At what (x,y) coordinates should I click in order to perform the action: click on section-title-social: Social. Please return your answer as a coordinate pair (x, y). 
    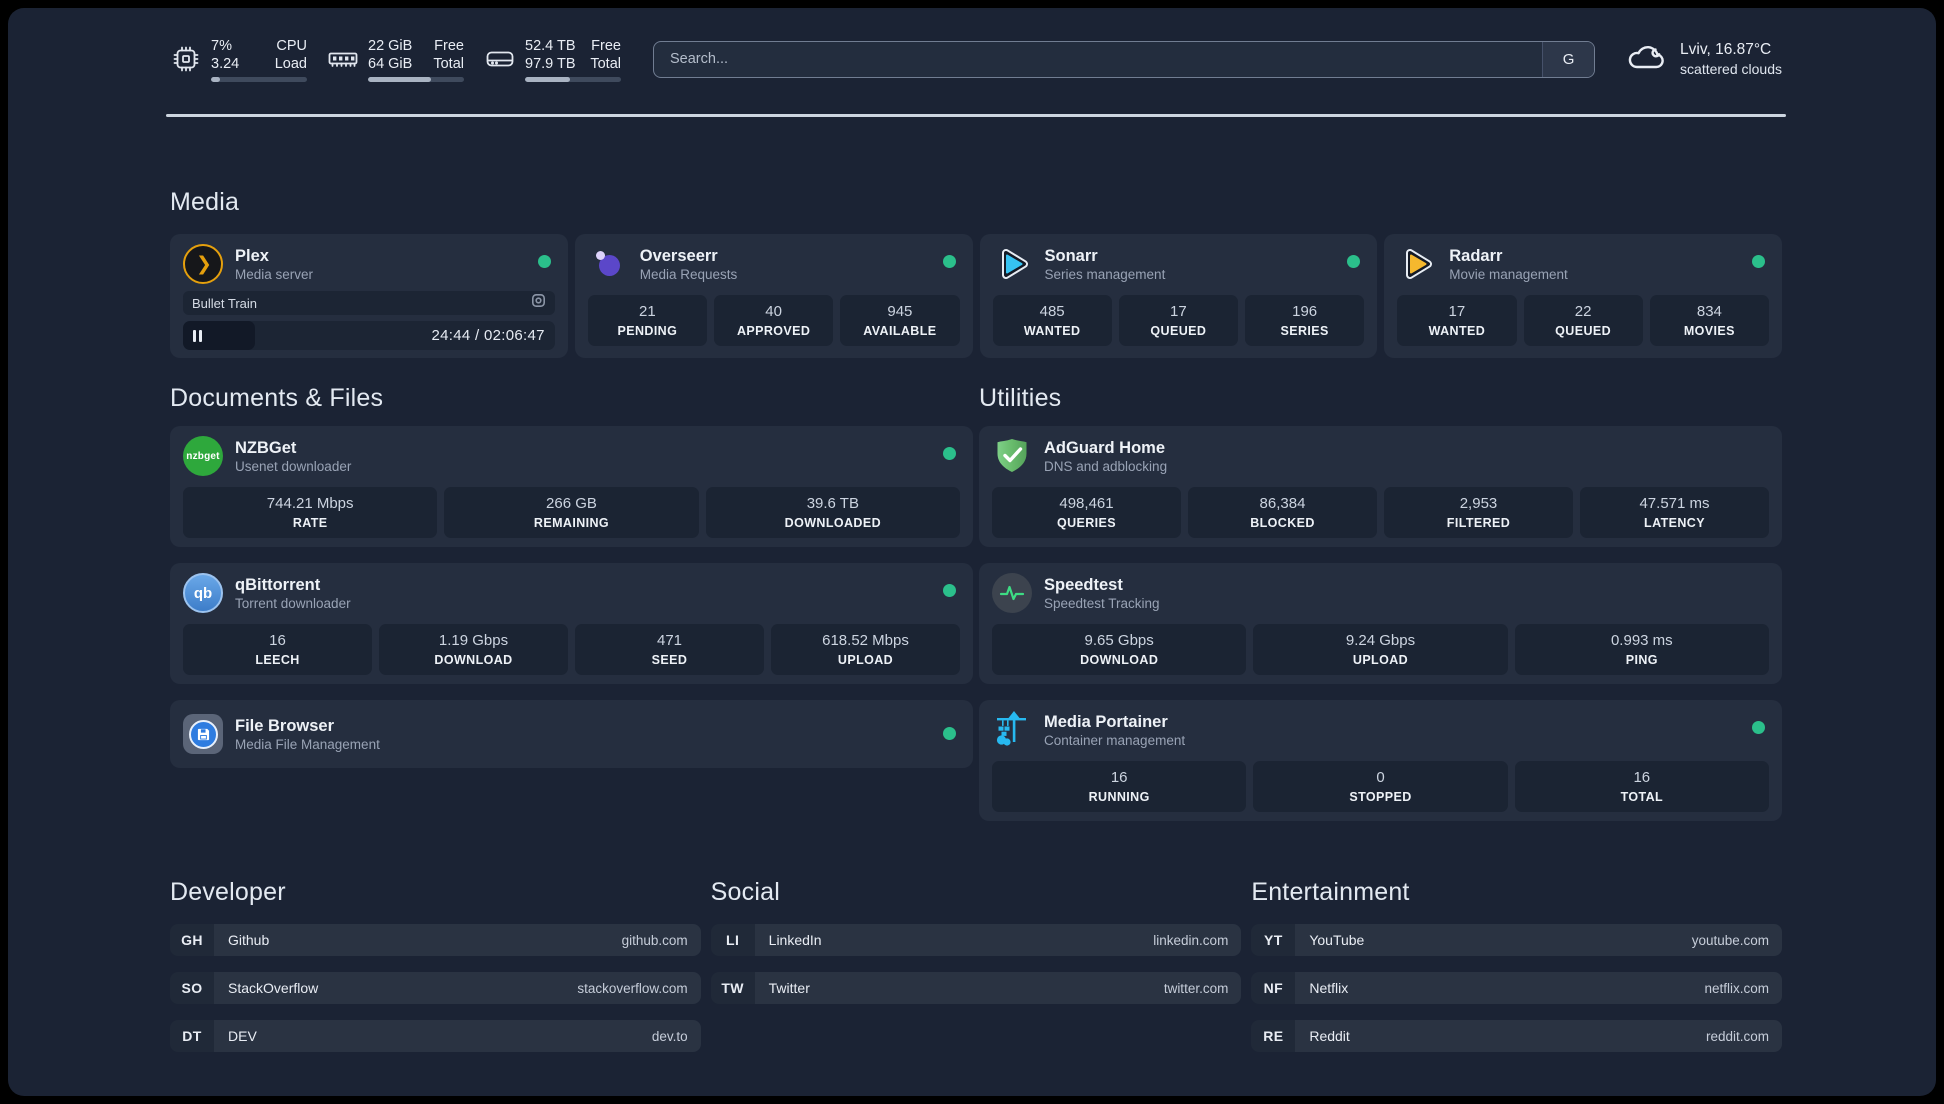
    Looking at the image, I should click on (745, 892).